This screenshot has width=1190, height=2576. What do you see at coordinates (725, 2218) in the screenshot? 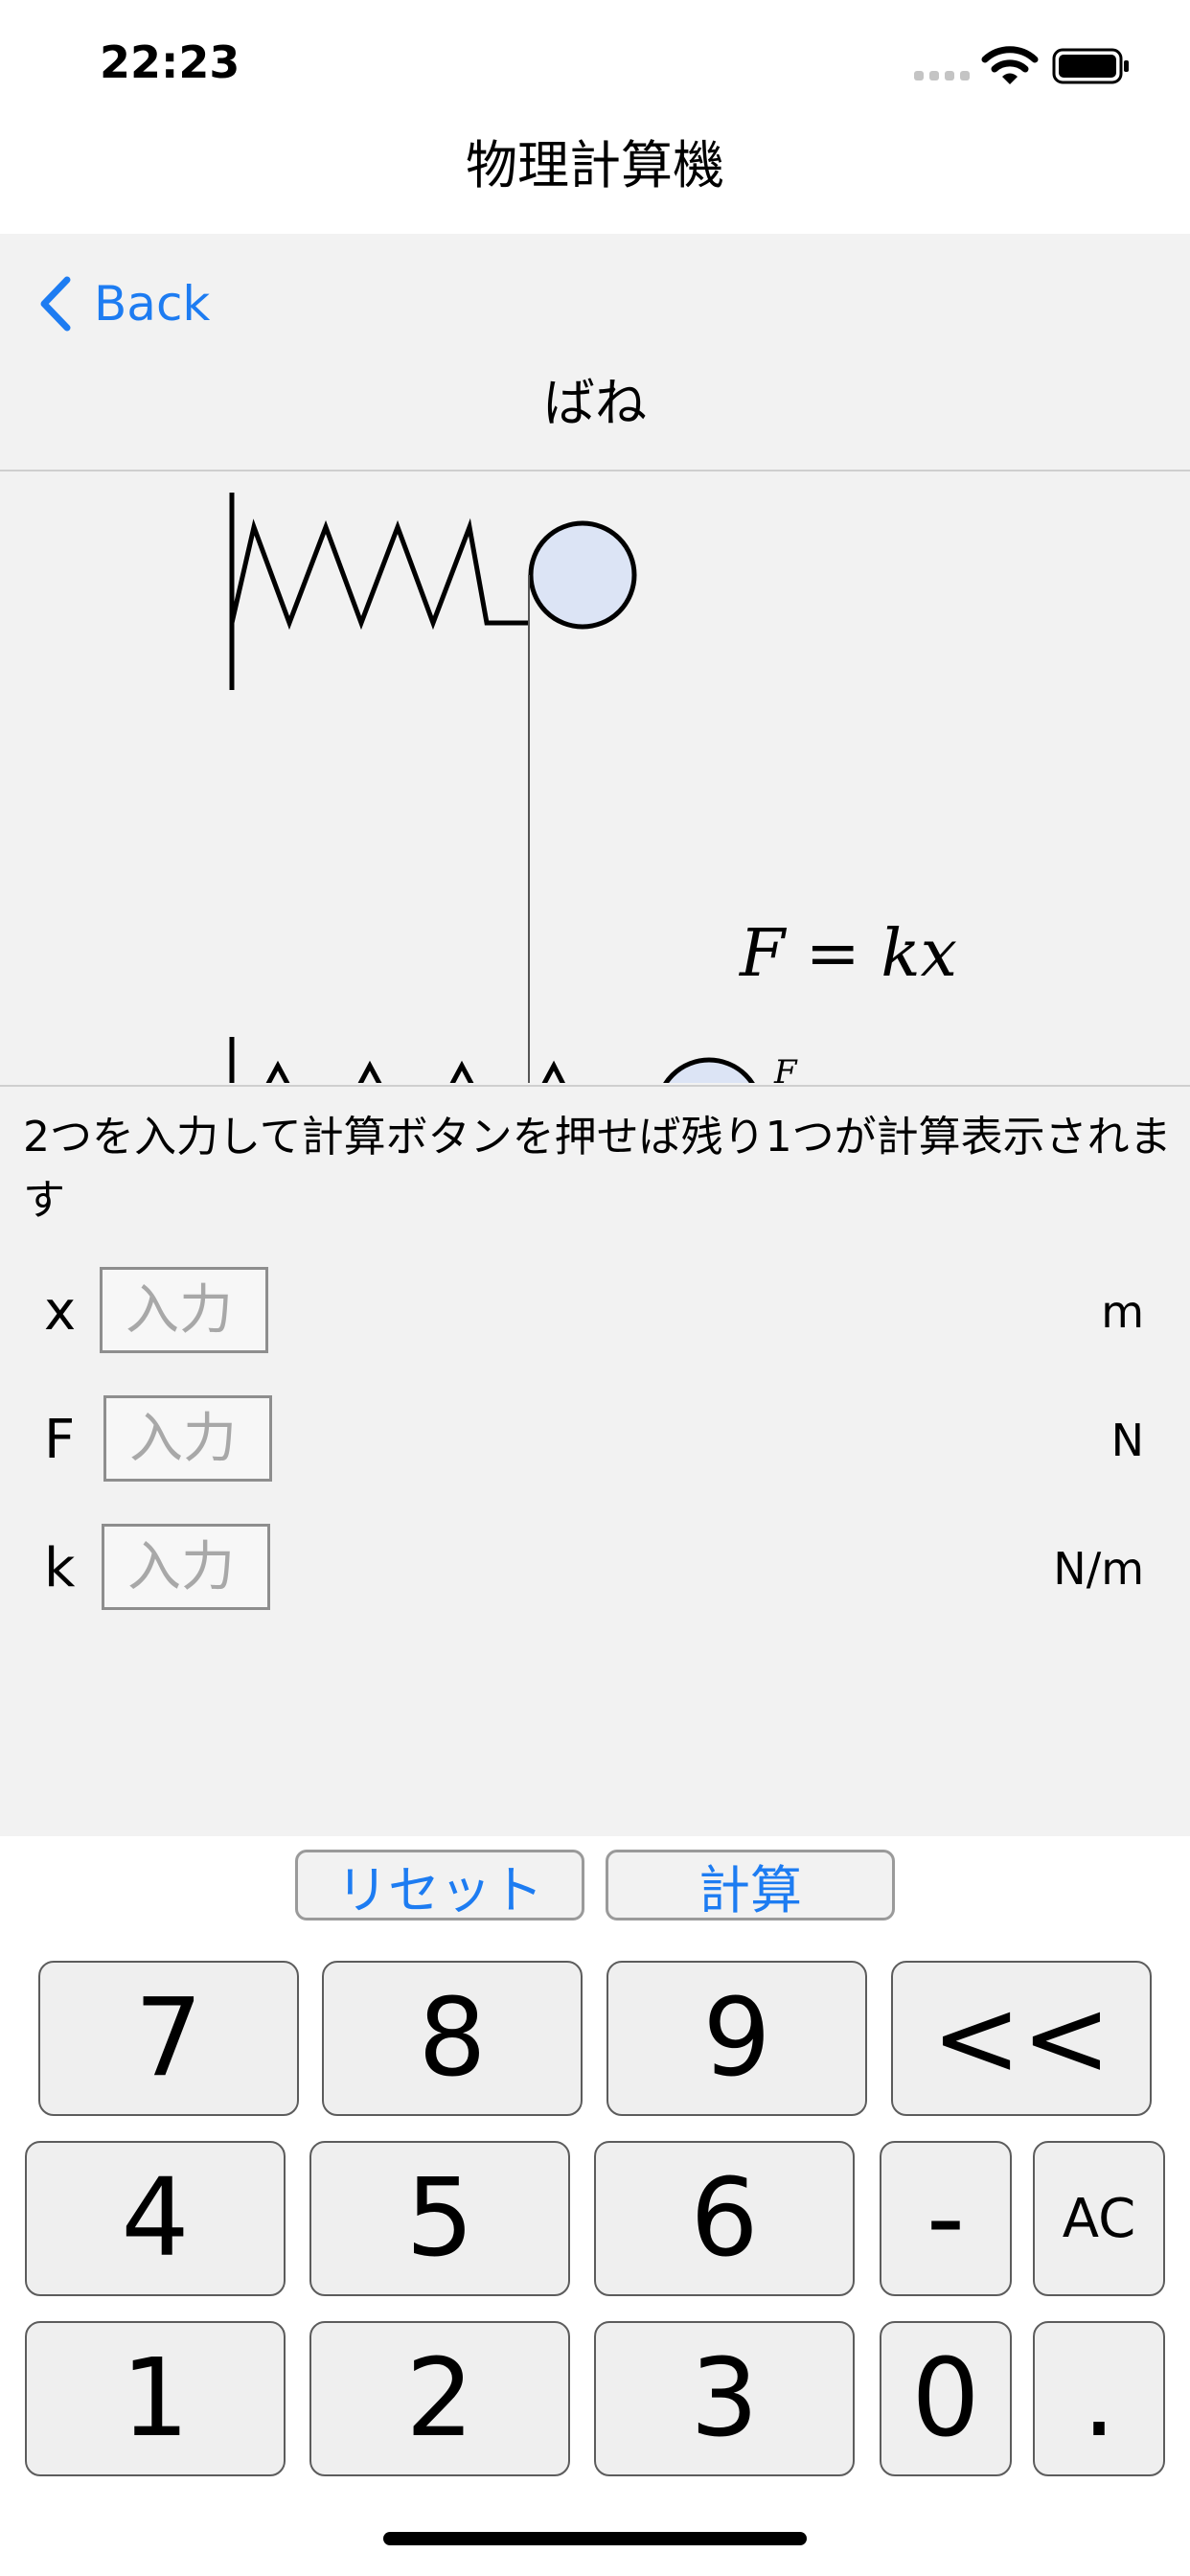
I see `key-6: 6` at bounding box center [725, 2218].